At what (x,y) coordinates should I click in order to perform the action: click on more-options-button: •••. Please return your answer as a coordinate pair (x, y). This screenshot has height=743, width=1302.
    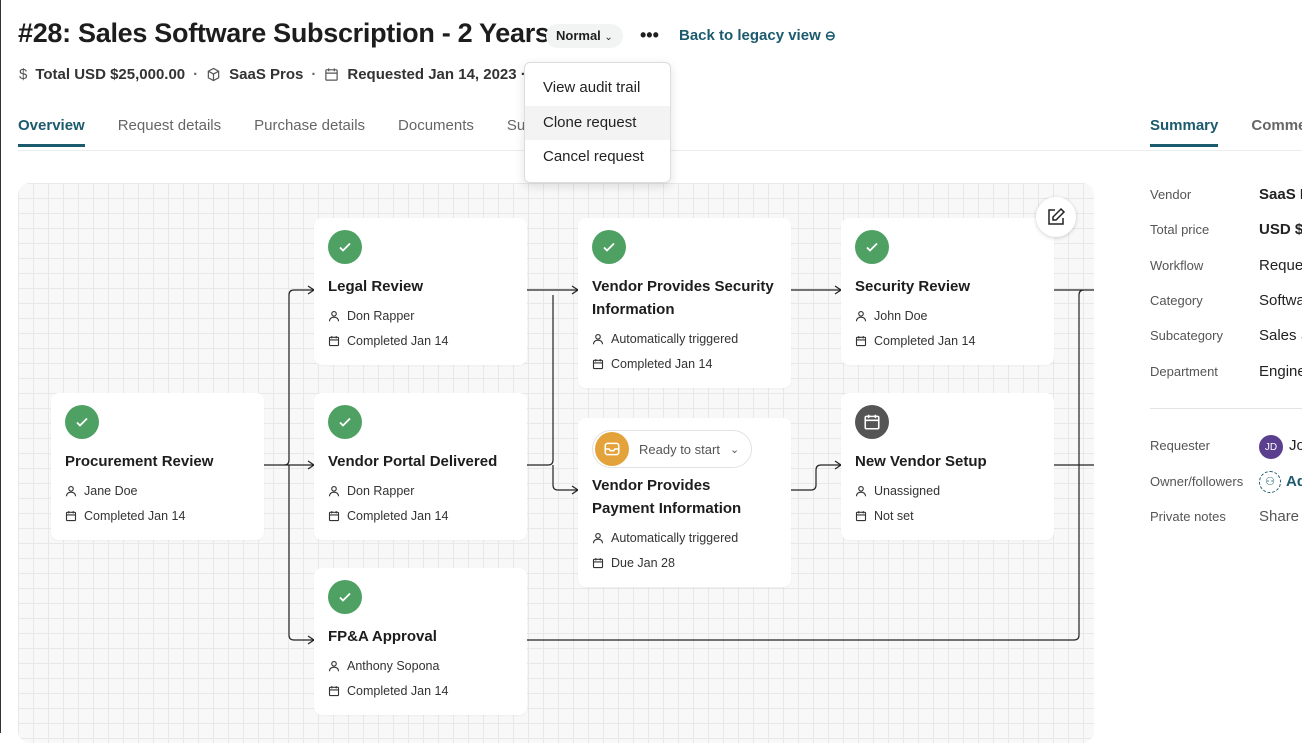
    Looking at the image, I should click on (649, 35).